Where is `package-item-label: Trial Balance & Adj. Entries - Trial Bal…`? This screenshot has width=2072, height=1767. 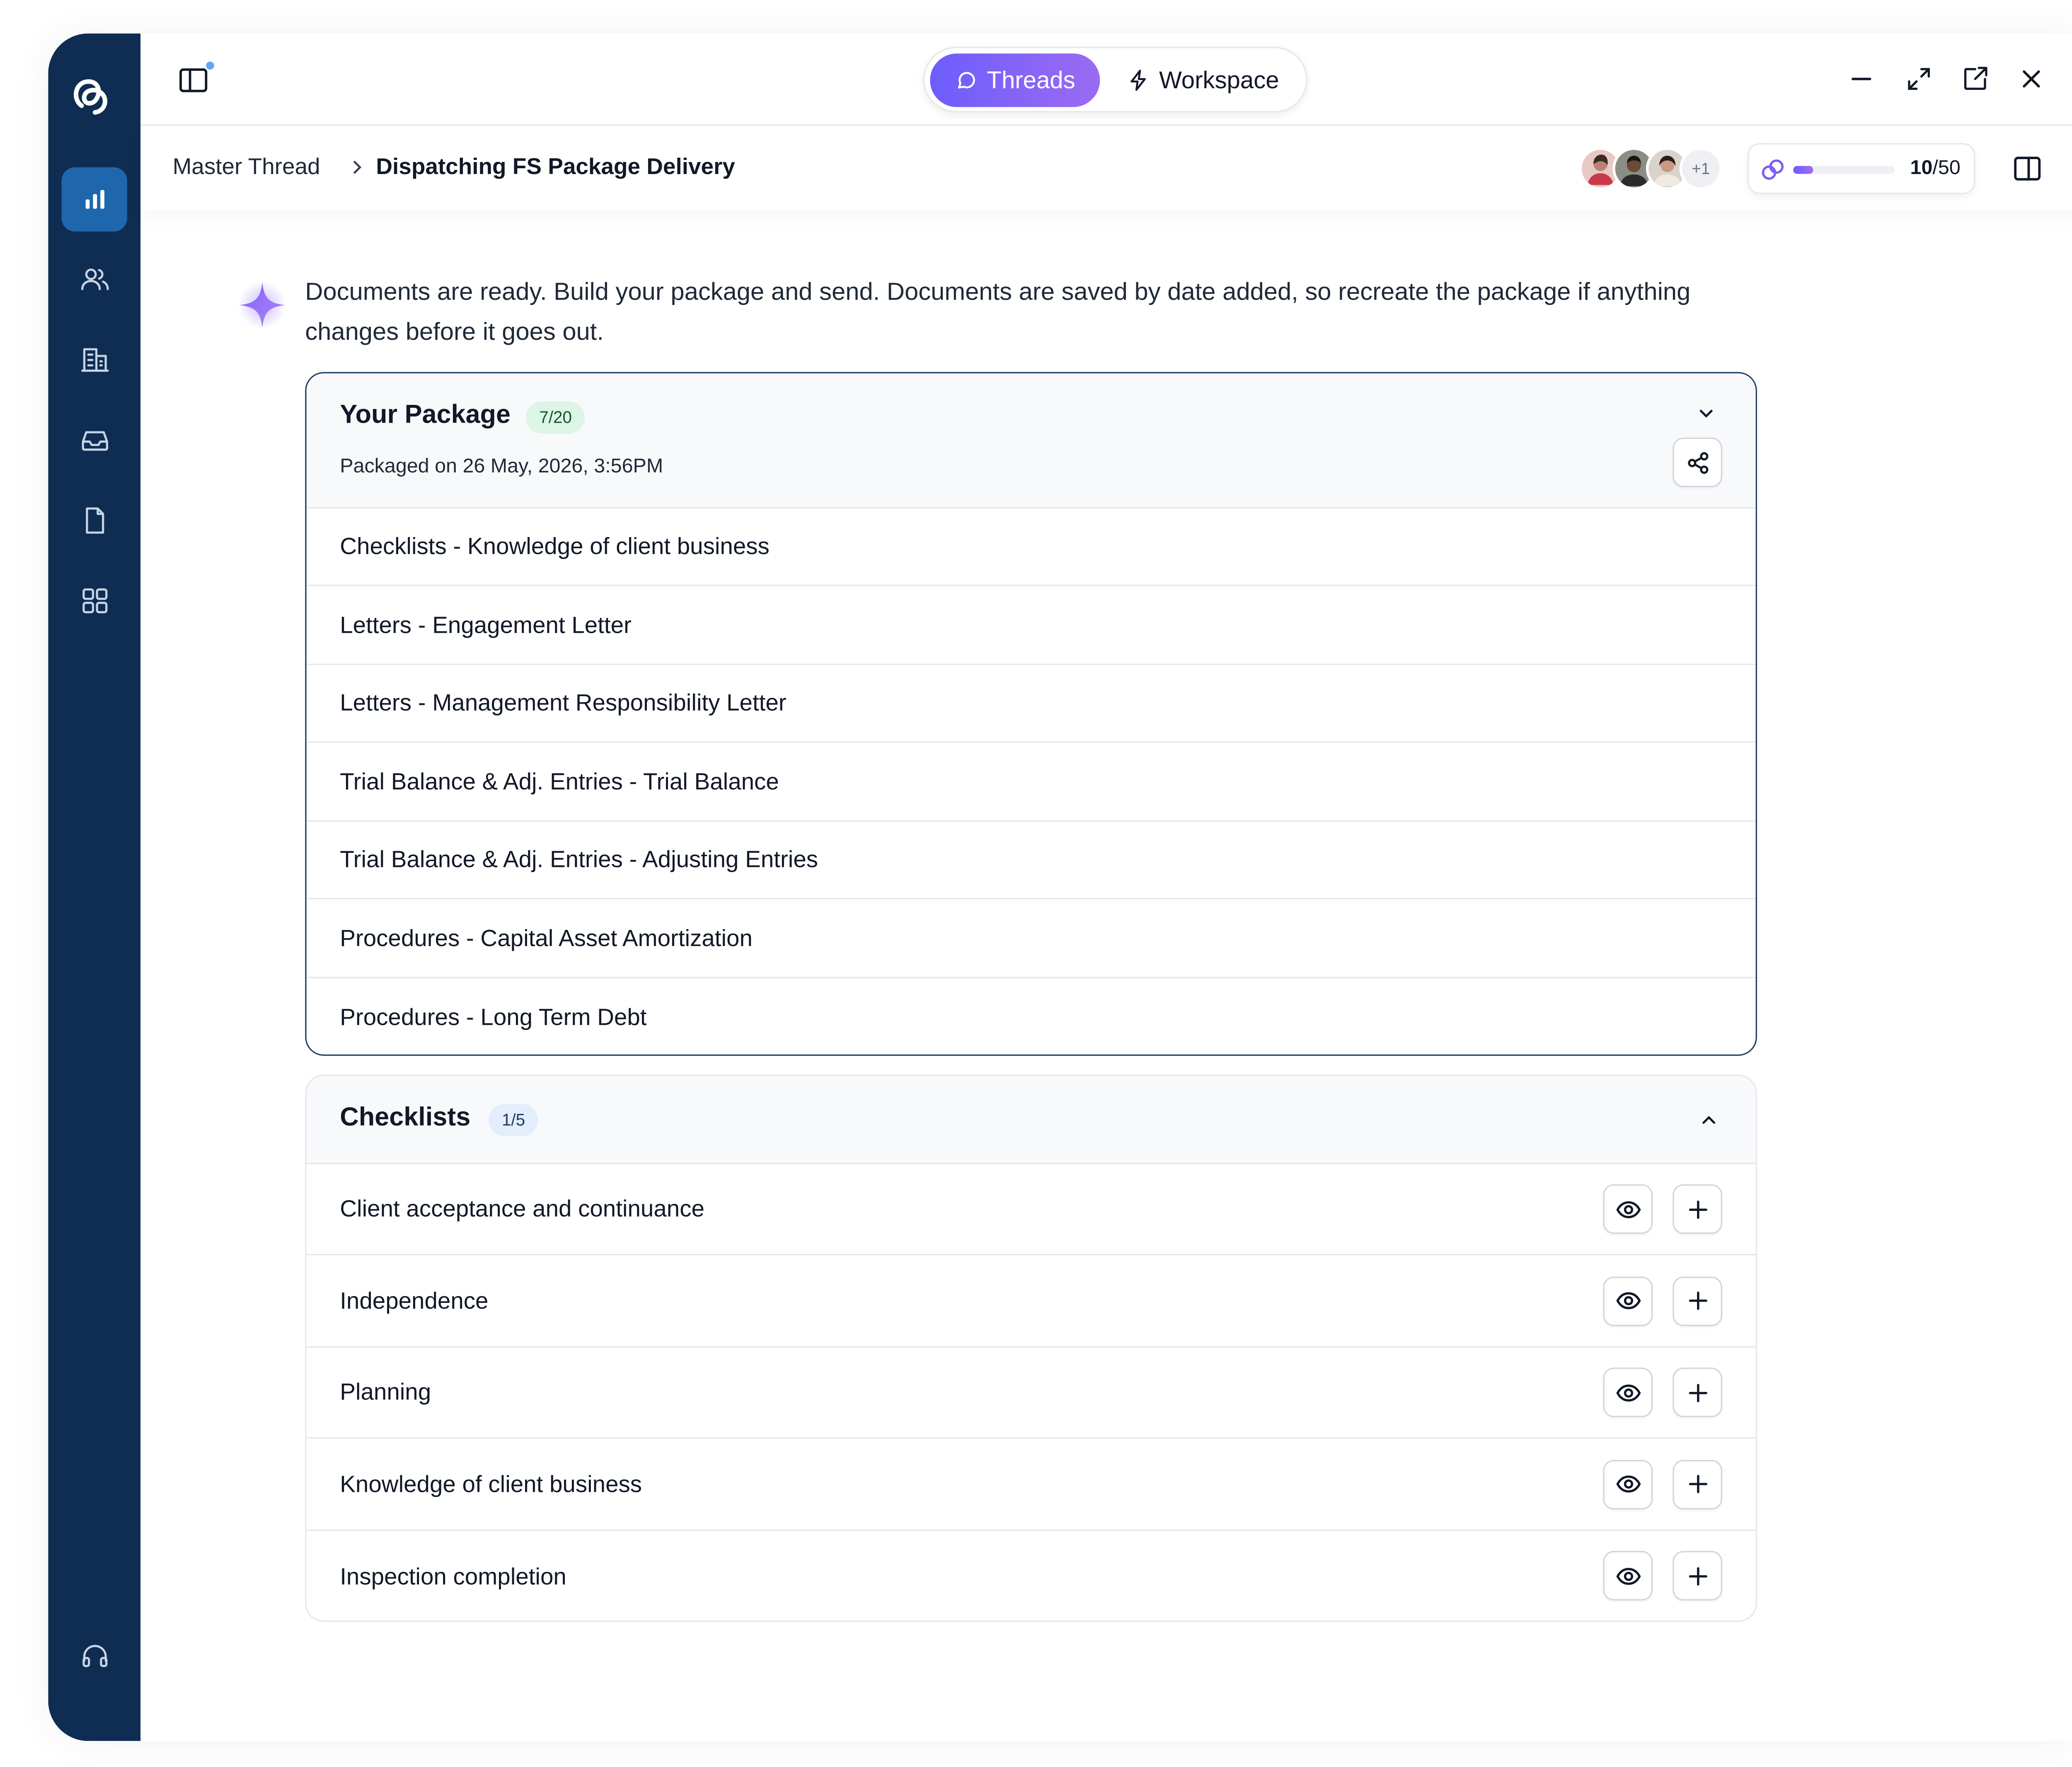 package-item-label: Trial Balance & Adj. Entries - Trial Bal… is located at coordinates (559, 780).